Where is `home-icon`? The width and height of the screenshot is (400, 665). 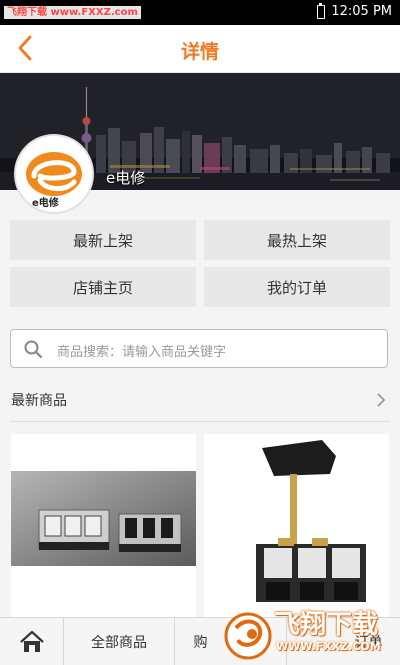 home-icon is located at coordinates (31, 641).